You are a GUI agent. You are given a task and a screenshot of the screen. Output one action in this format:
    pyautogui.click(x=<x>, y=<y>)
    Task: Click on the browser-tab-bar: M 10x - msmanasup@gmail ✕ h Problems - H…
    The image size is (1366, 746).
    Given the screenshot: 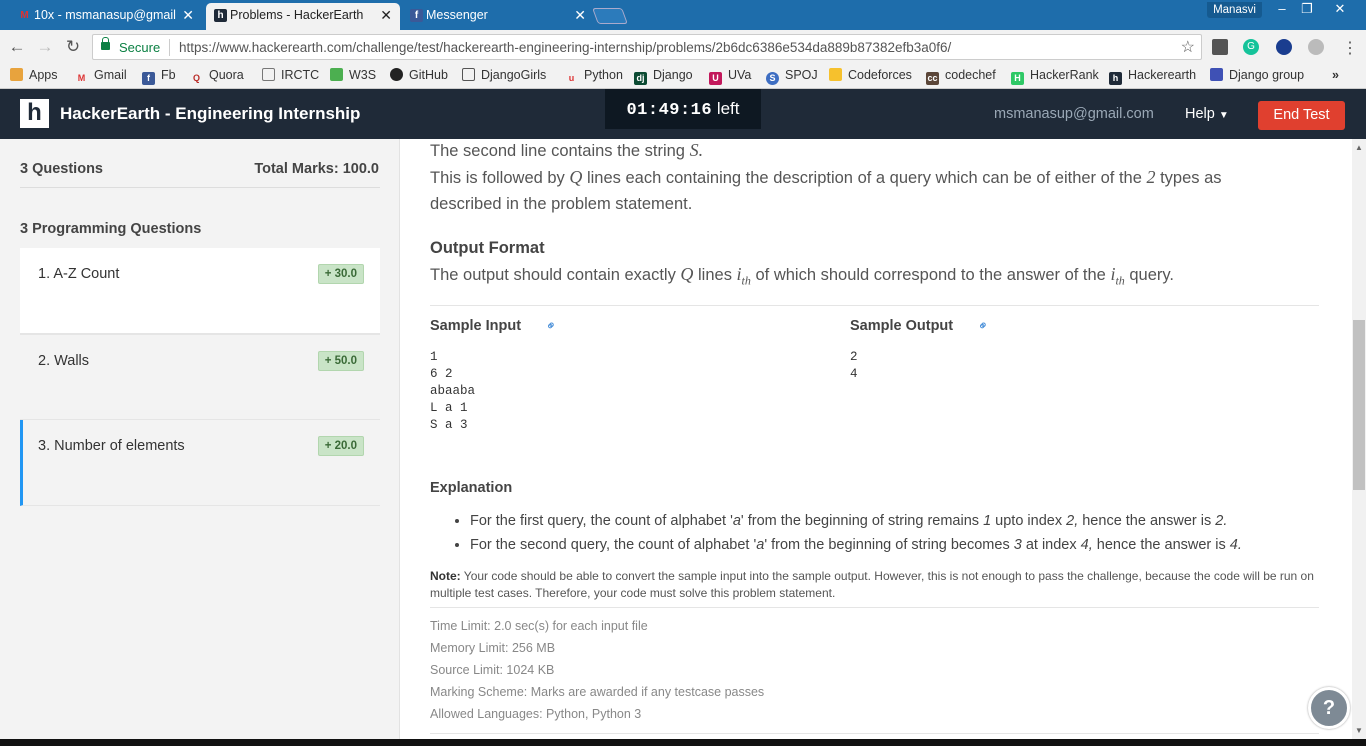 What is the action you would take?
    pyautogui.click(x=683, y=15)
    